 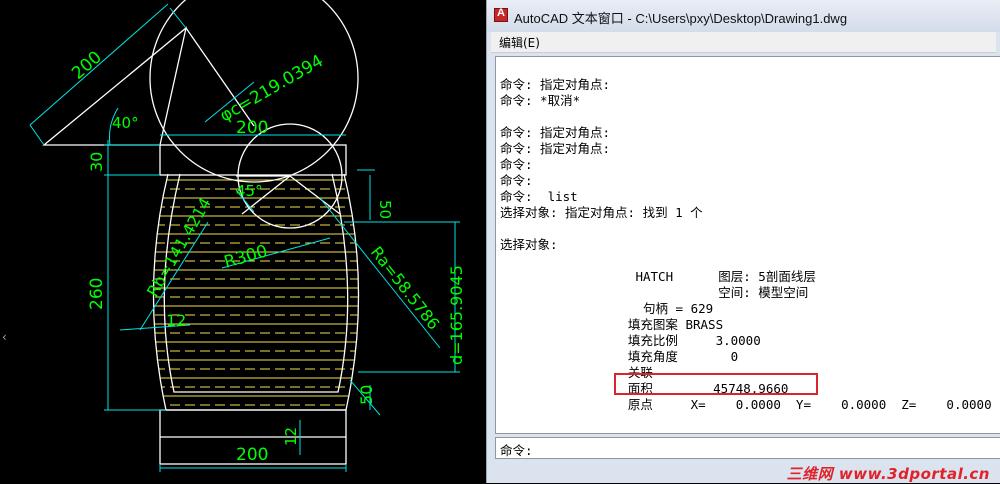 I want to click on dim-bottom-right-50: 50, so click(x=366, y=395).